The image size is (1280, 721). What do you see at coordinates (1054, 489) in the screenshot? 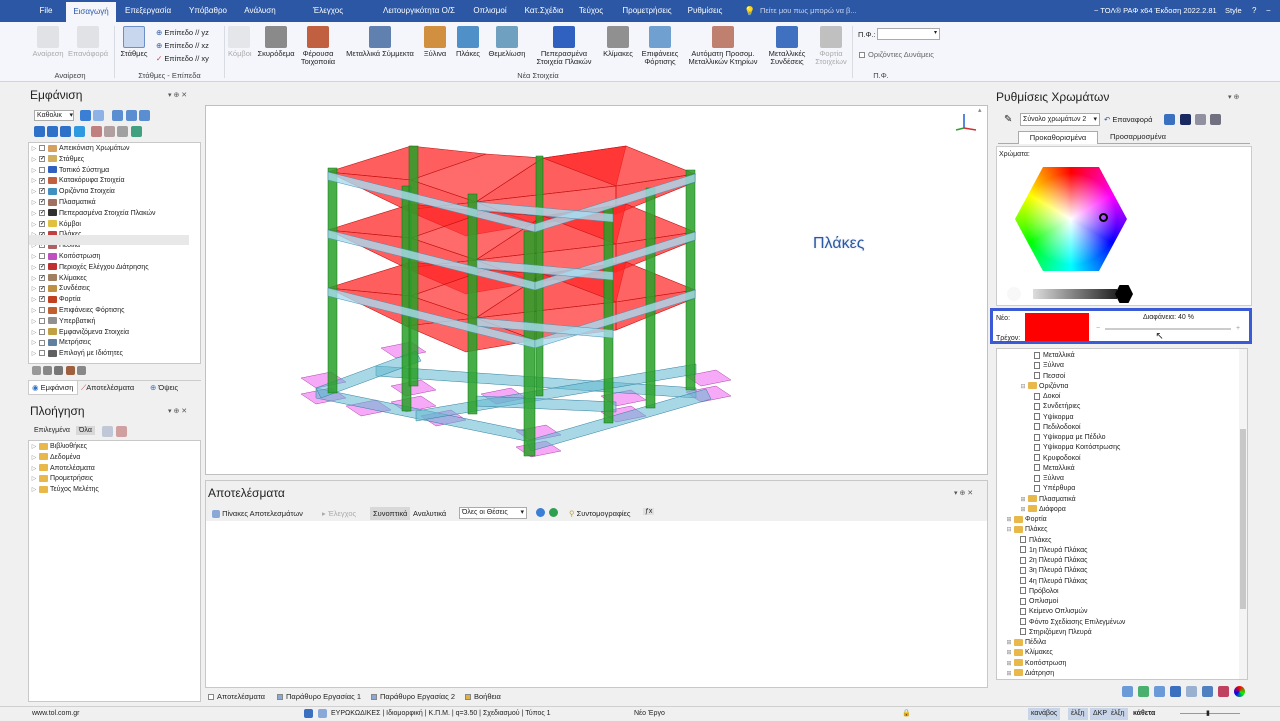
I see `color-tree-item: Υπέρθυρα` at bounding box center [1054, 489].